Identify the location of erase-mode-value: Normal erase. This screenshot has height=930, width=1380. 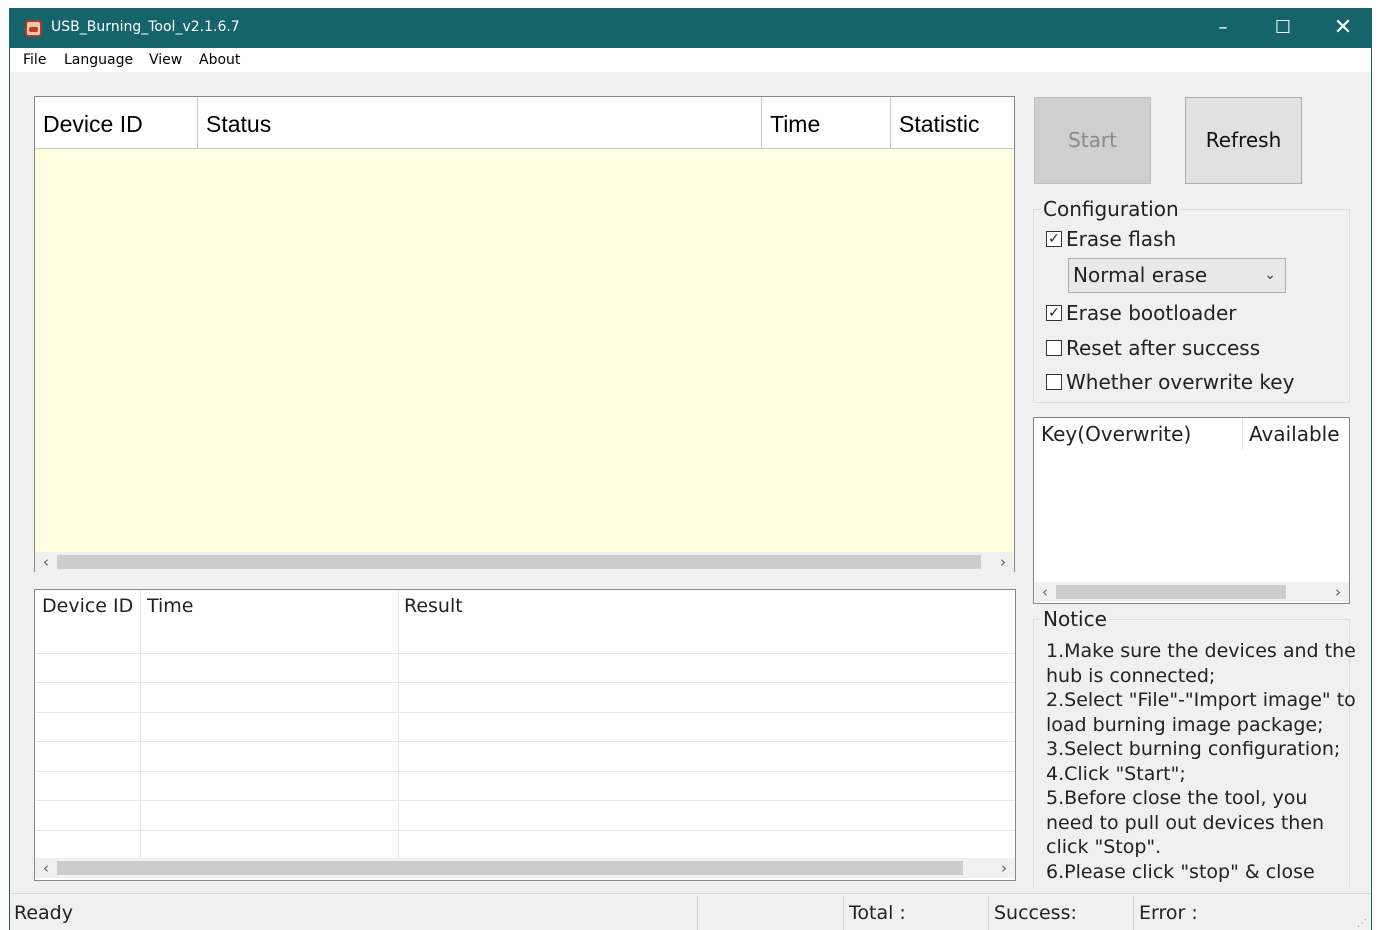
(1140, 275).